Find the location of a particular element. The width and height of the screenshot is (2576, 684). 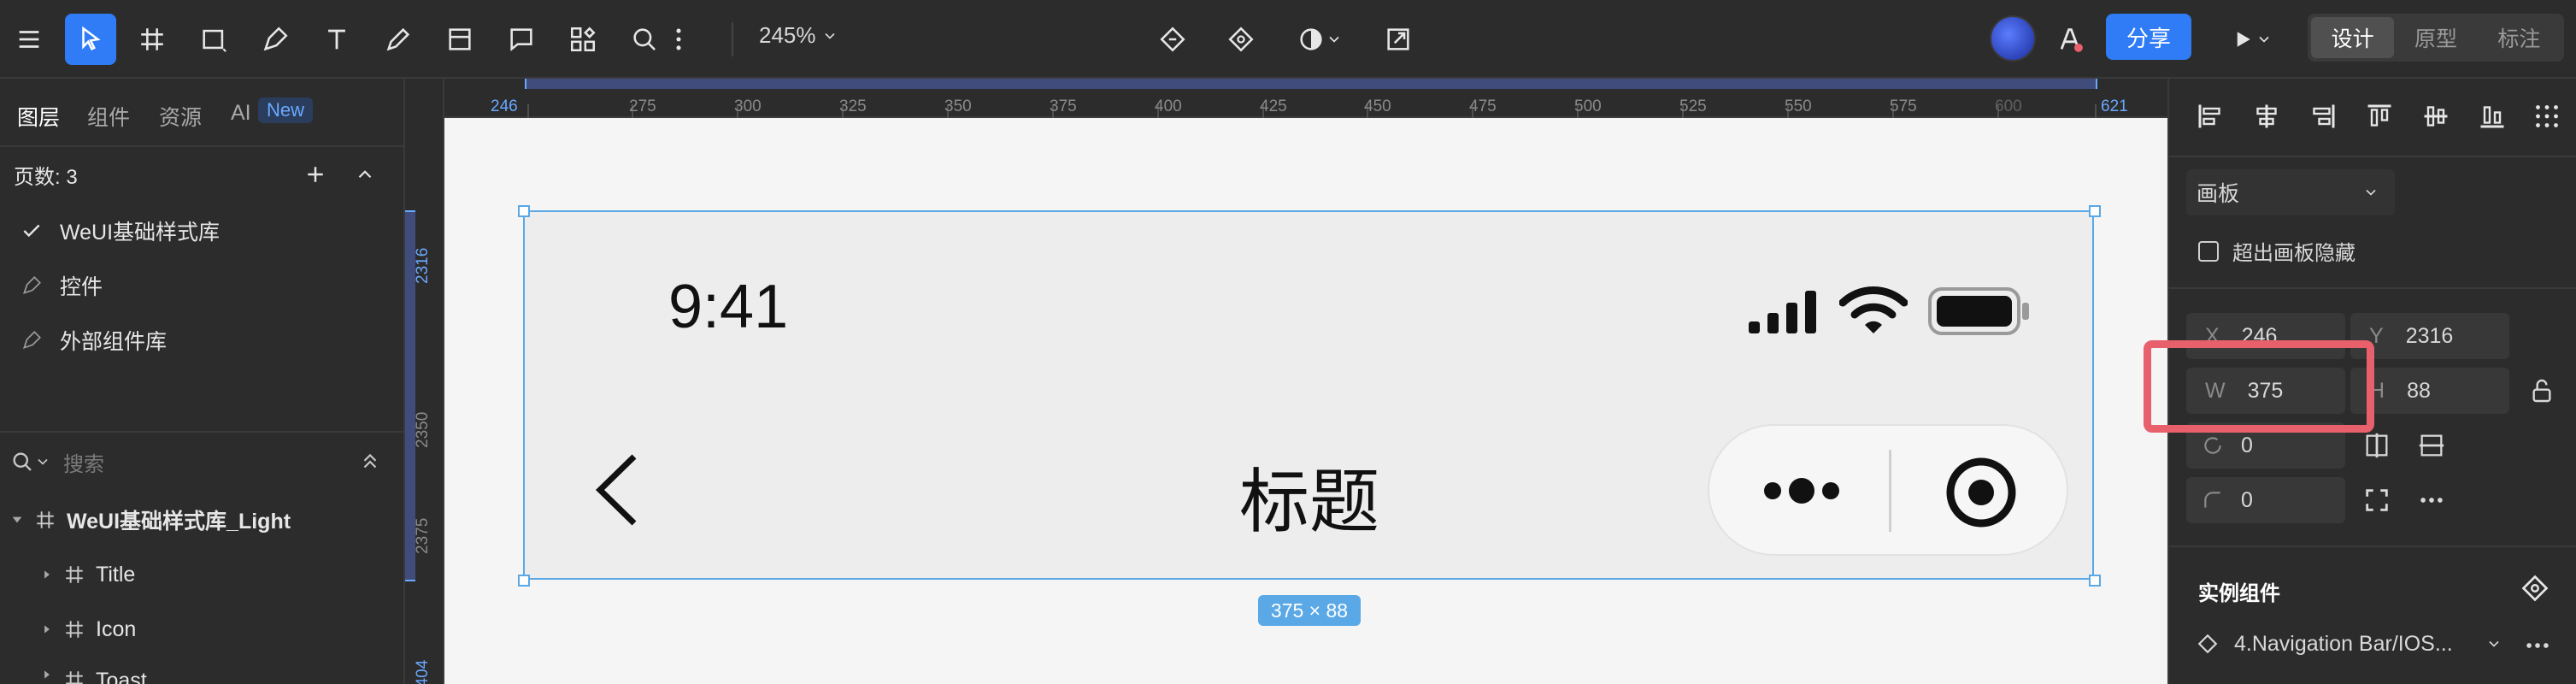

top-toolbar: 245% 分享 设计 原型 标注 is located at coordinates (1288, 39).